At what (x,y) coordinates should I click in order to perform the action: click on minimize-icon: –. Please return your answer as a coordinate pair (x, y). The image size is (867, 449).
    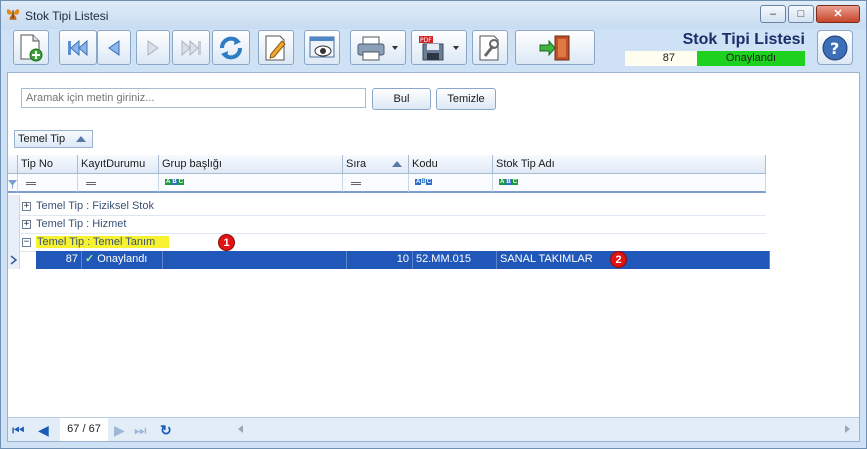
    Looking at the image, I should click on (773, 14).